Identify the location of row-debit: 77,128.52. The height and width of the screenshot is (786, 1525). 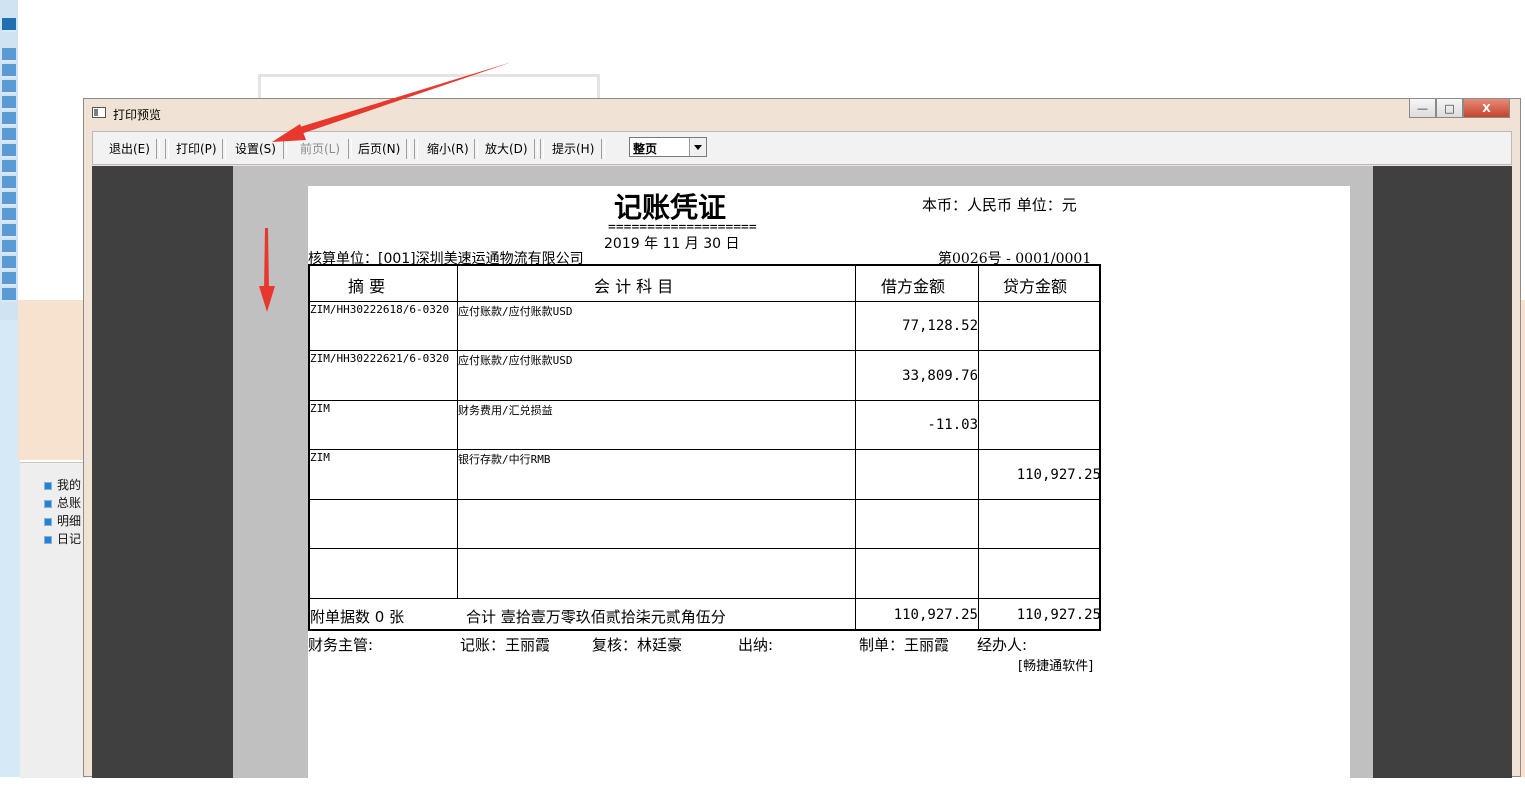
(940, 326).